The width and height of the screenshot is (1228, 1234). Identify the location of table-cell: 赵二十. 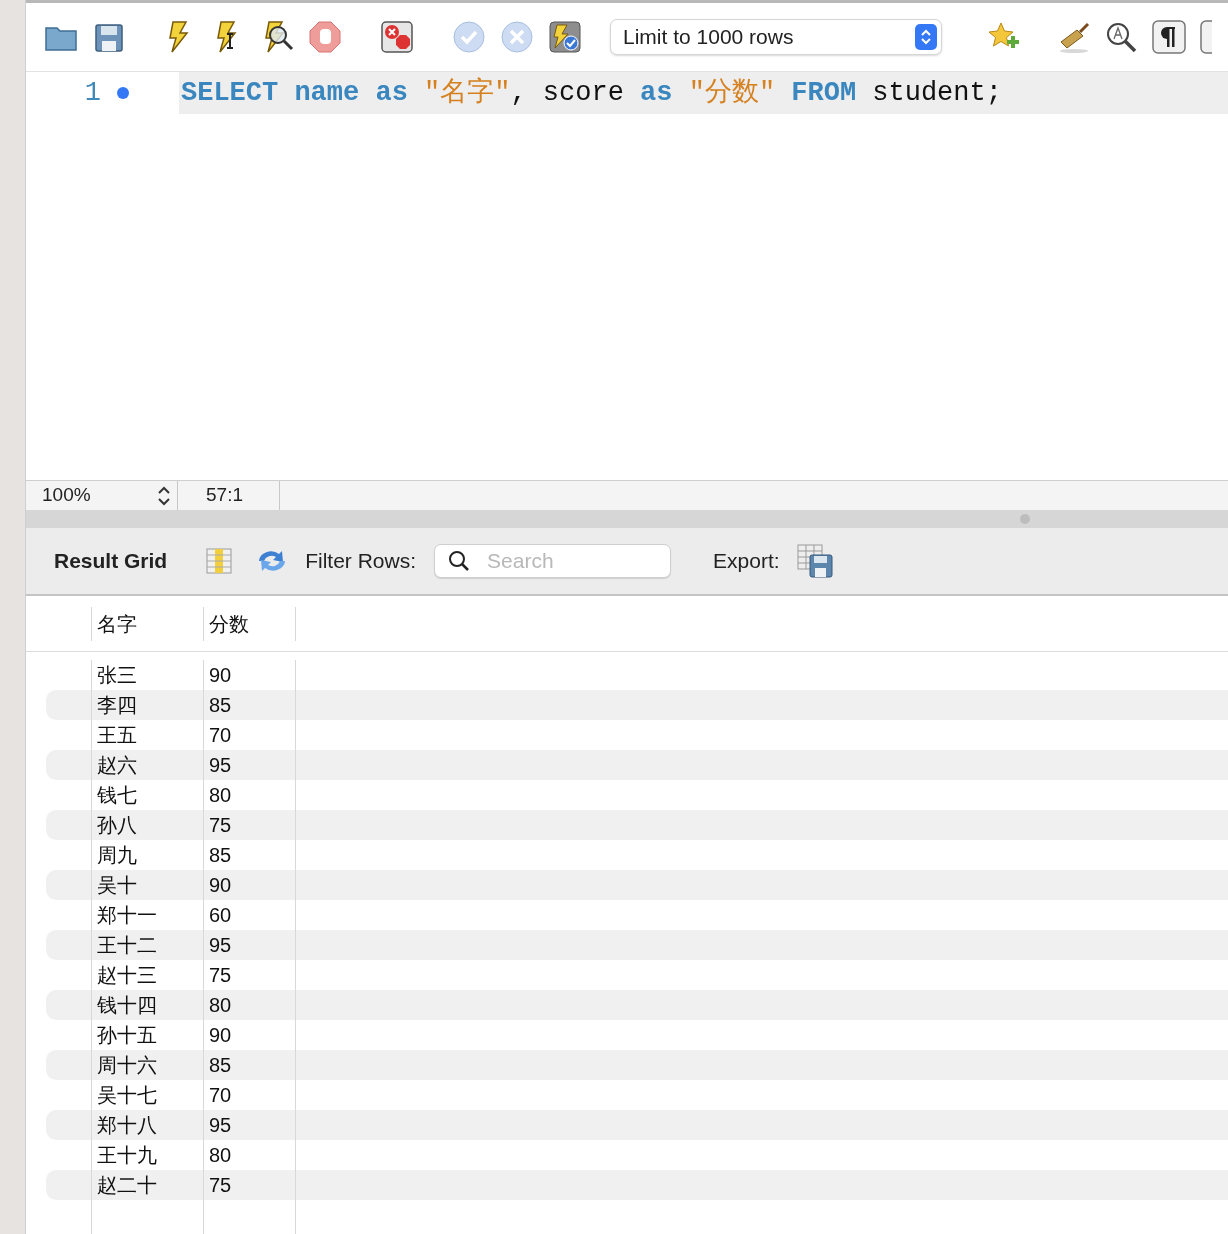
(147, 1185).